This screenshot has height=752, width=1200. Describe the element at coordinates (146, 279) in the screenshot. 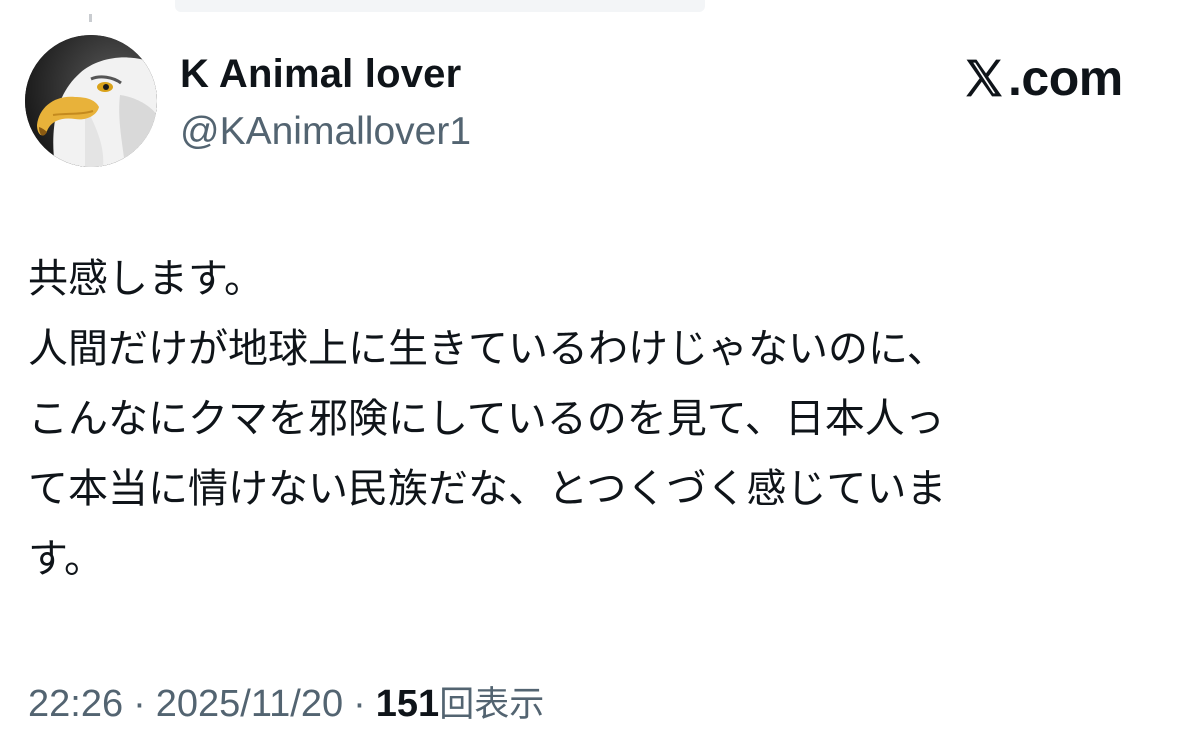

I see `tweet-line: 共感します。` at that location.